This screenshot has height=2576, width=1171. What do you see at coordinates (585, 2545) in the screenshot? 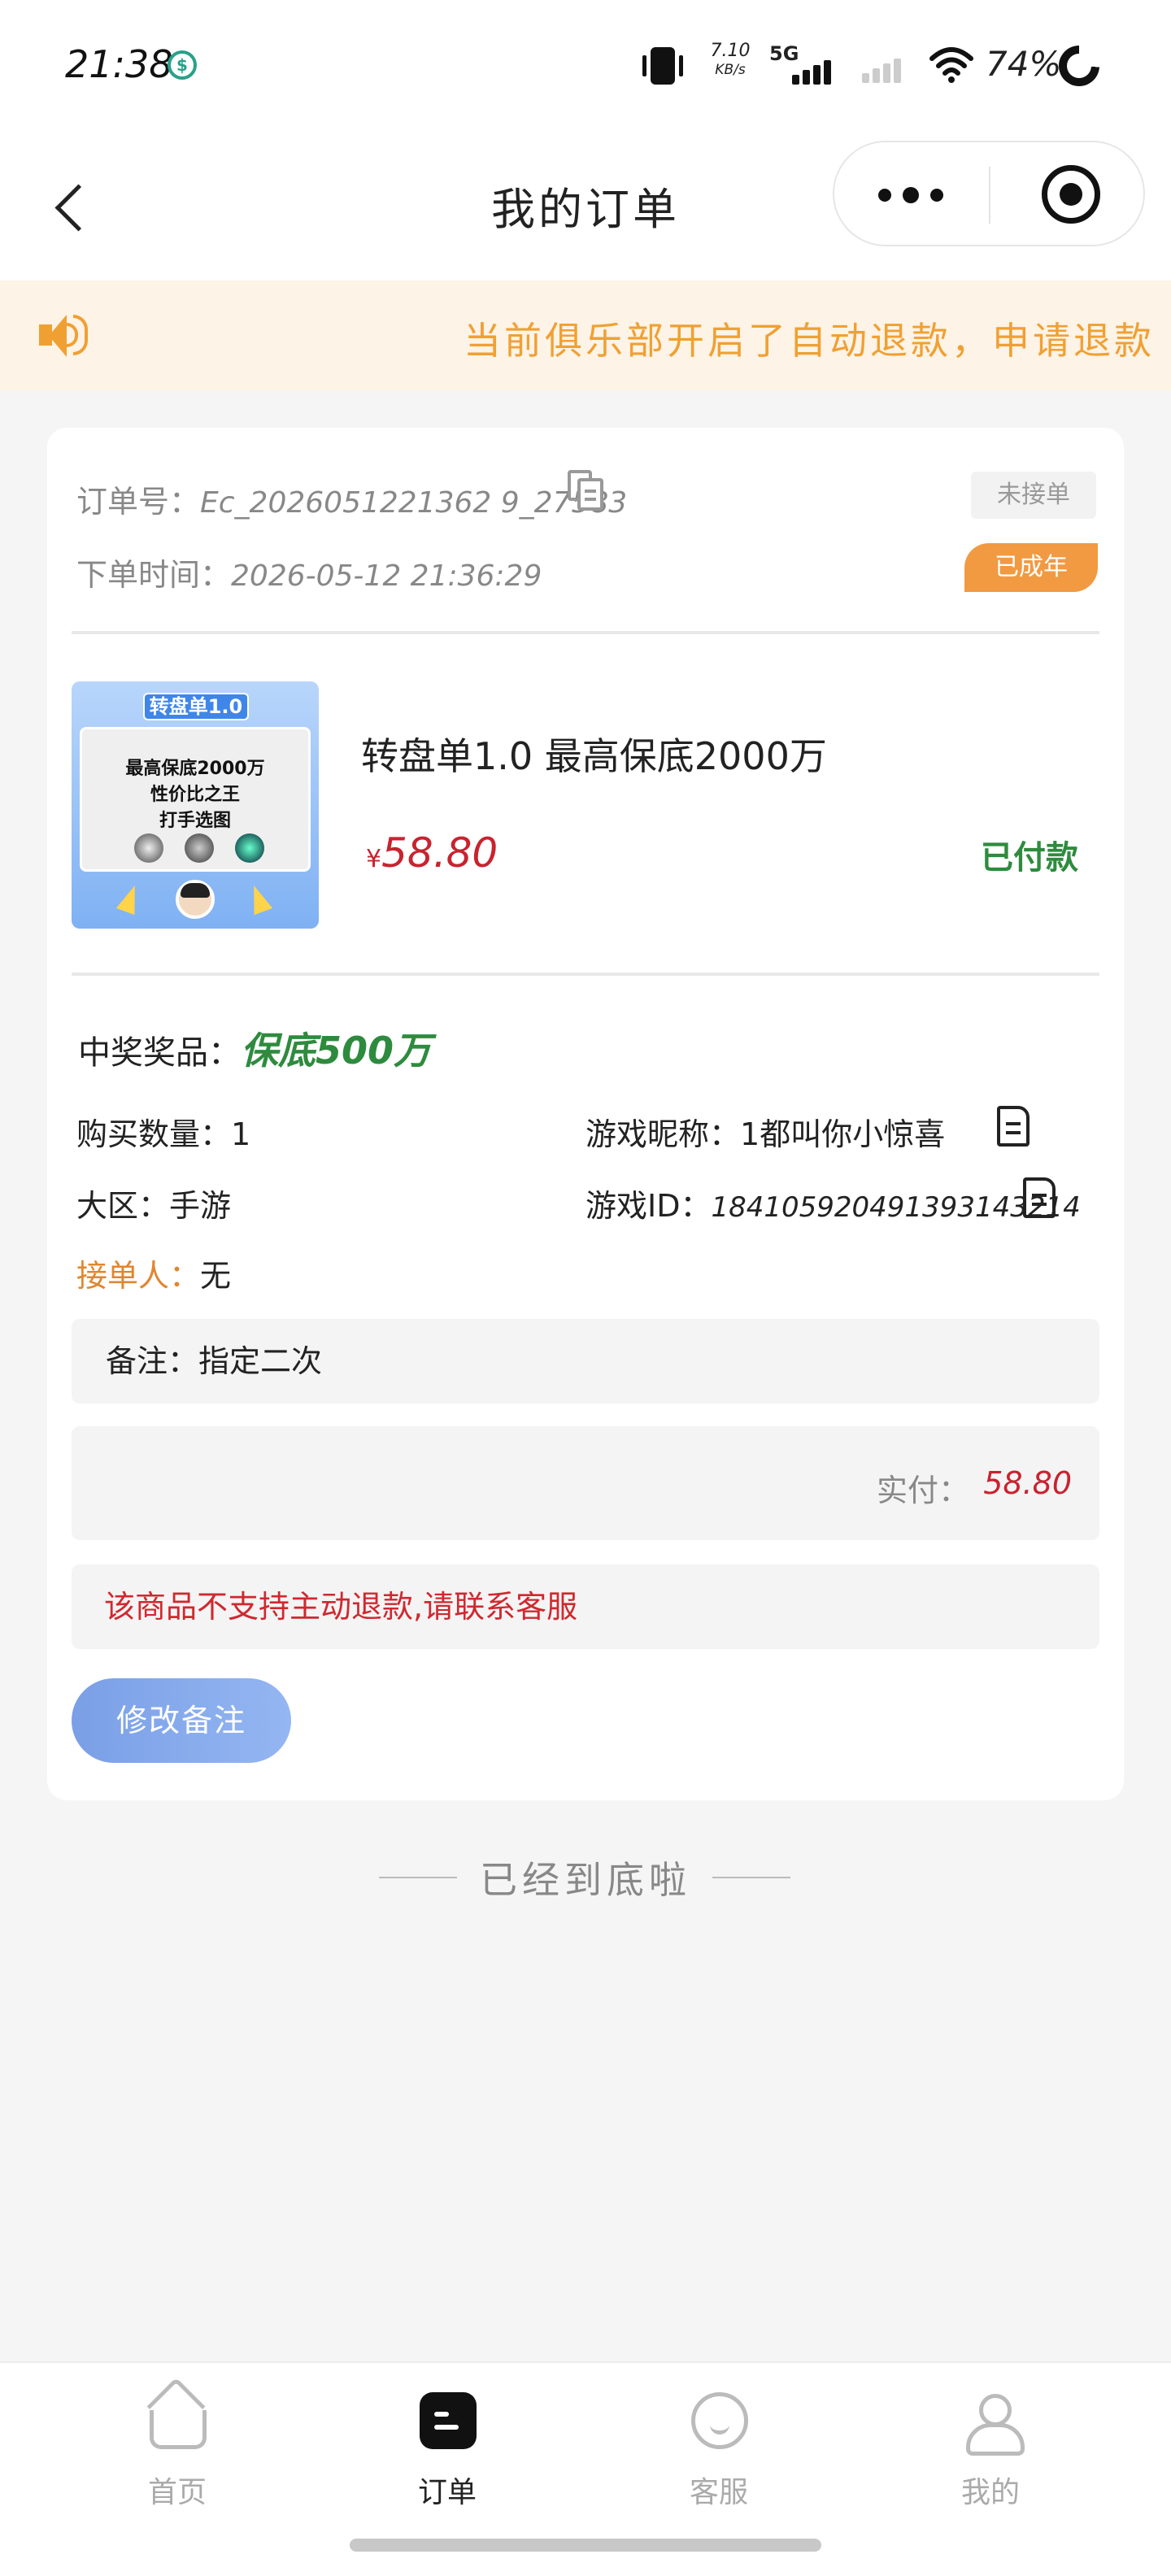
I see `home-indicator` at bounding box center [585, 2545].